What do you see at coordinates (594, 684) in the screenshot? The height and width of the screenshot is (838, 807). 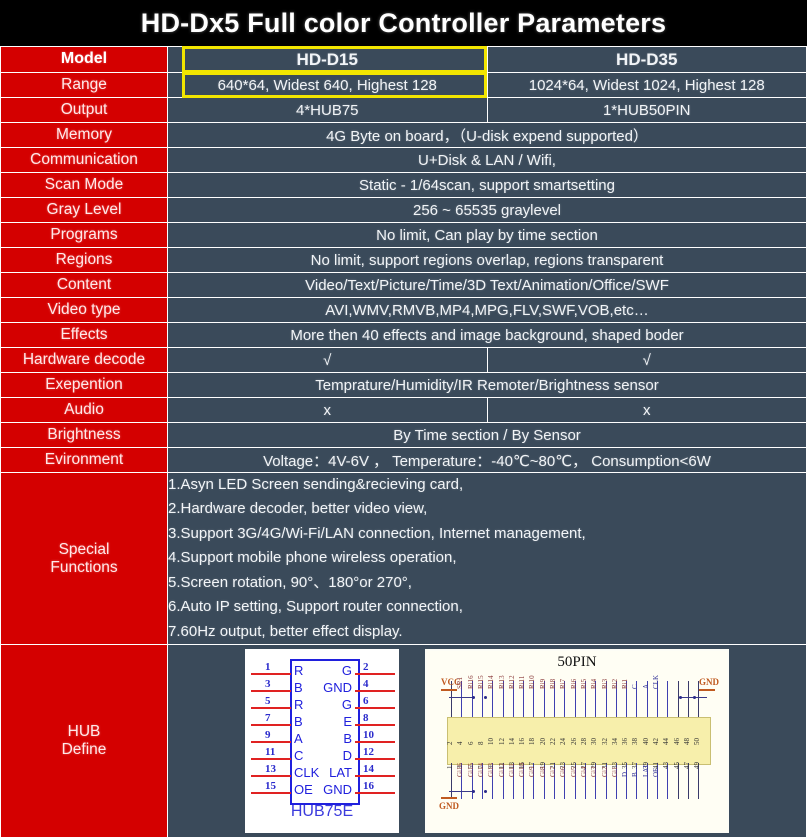 I see `pin50-signal-top: Ri4` at bounding box center [594, 684].